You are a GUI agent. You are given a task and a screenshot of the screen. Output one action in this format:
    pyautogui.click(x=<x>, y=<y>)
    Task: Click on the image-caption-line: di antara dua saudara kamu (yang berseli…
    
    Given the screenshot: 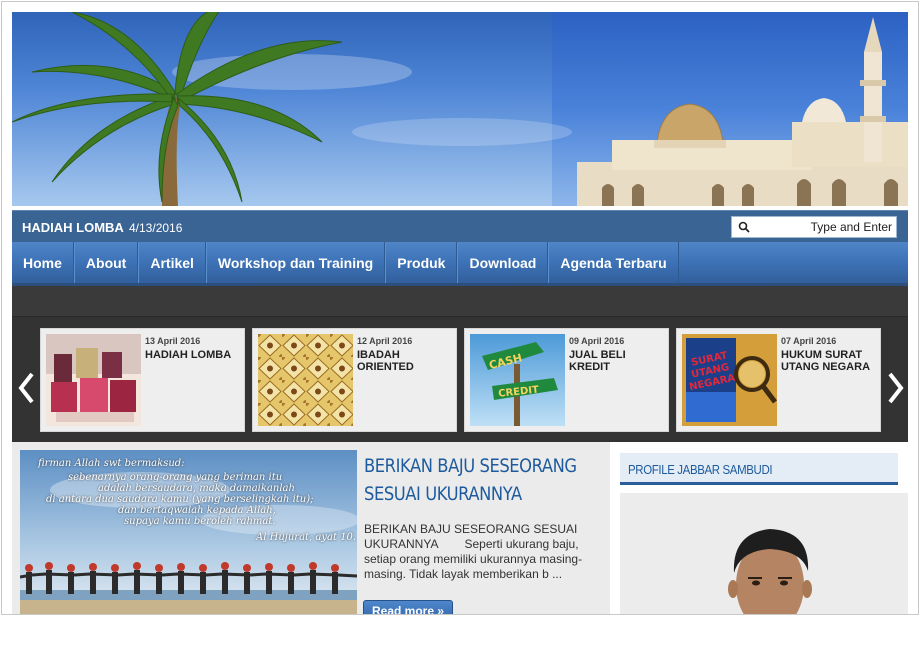 What is the action you would take?
    pyautogui.click(x=180, y=499)
    